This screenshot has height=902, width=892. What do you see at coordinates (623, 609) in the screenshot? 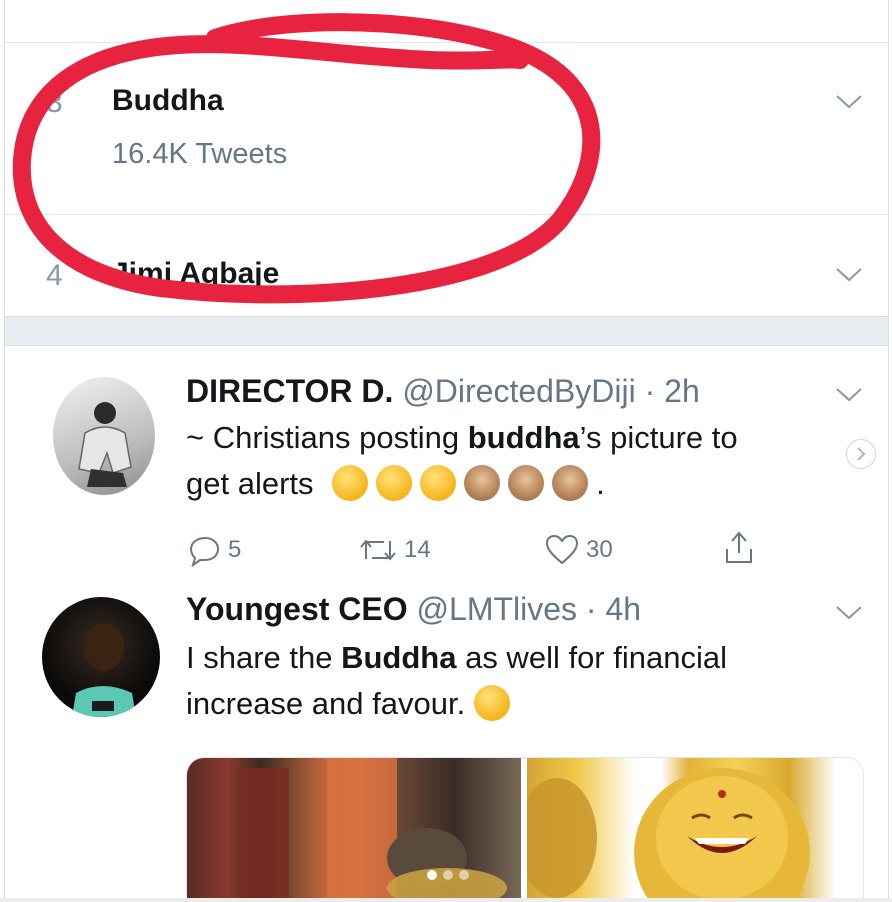
I see `tweet-time: 4h` at bounding box center [623, 609].